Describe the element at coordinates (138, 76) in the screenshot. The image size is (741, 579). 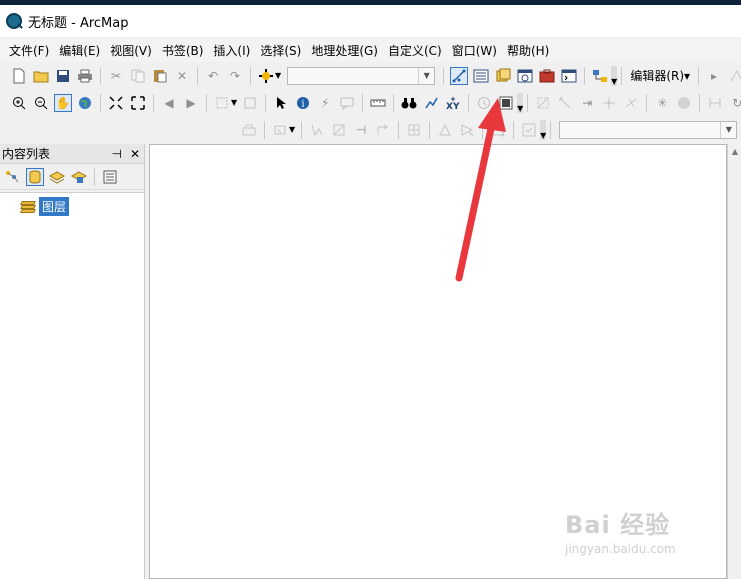
I see `copy-icon` at that location.